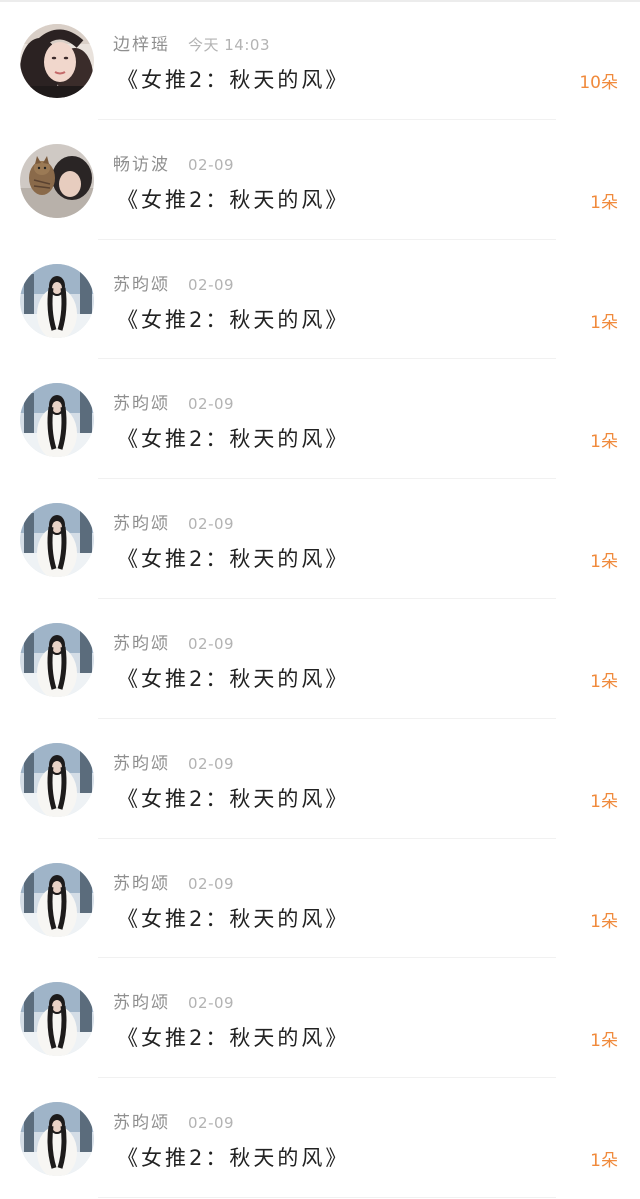 Image resolution: width=640 pixels, height=1199 pixels. Describe the element at coordinates (320, 60) in the screenshot. I see `gift-record-row: 边梓瑶 今天 14:03 《女推2：秋天的风》 10朵` at that location.